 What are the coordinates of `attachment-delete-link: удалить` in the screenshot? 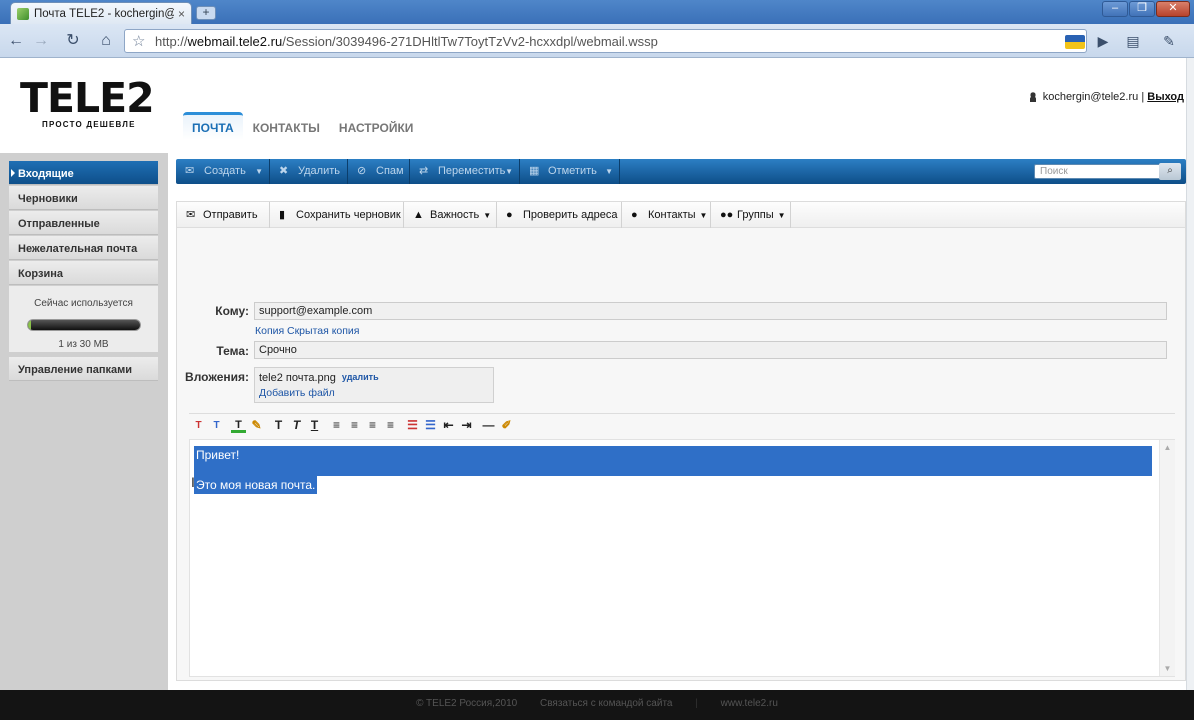 It's located at (360, 377).